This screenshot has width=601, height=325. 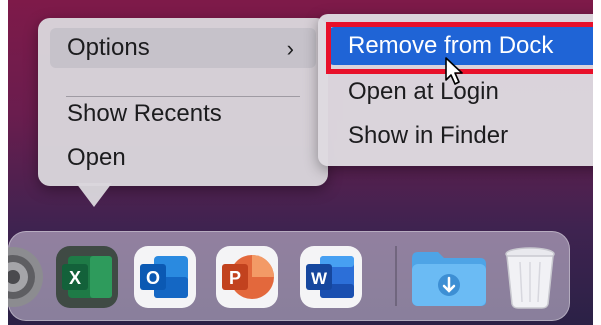 I want to click on menu-item-options: Options ›, so click(x=183, y=48).